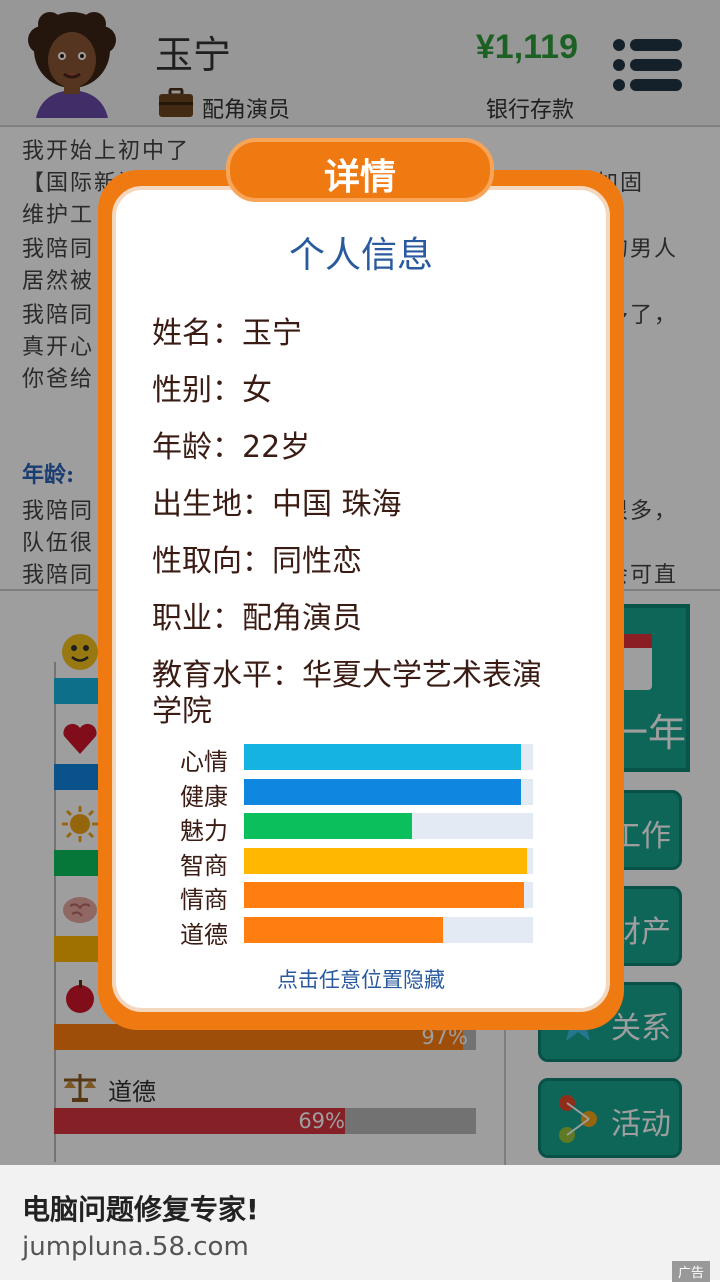  Describe the element at coordinates (691, 1271) in the screenshot. I see `ad-badge: 广告` at that location.